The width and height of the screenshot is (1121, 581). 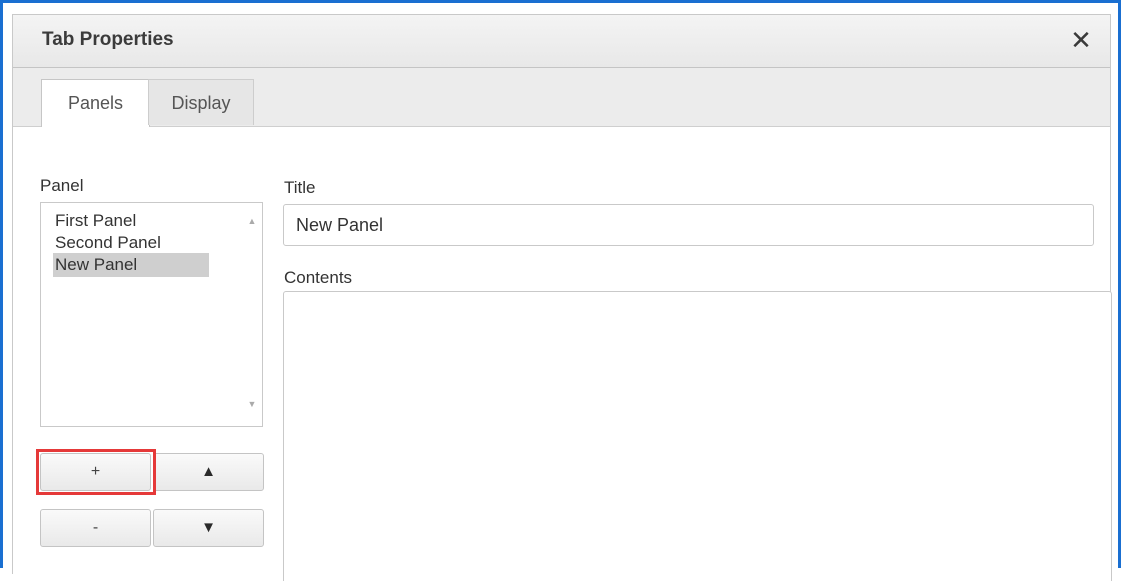 I want to click on arrow-up-icon: ▲, so click(x=208, y=471).